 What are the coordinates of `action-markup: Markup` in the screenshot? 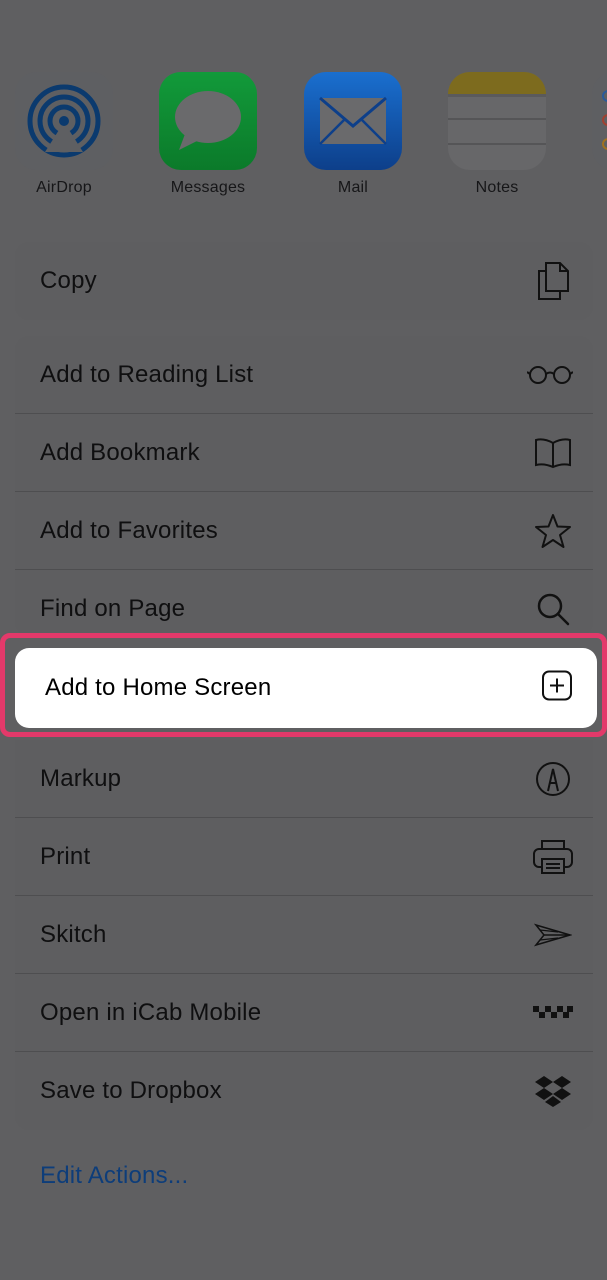 It's located at (304, 779).